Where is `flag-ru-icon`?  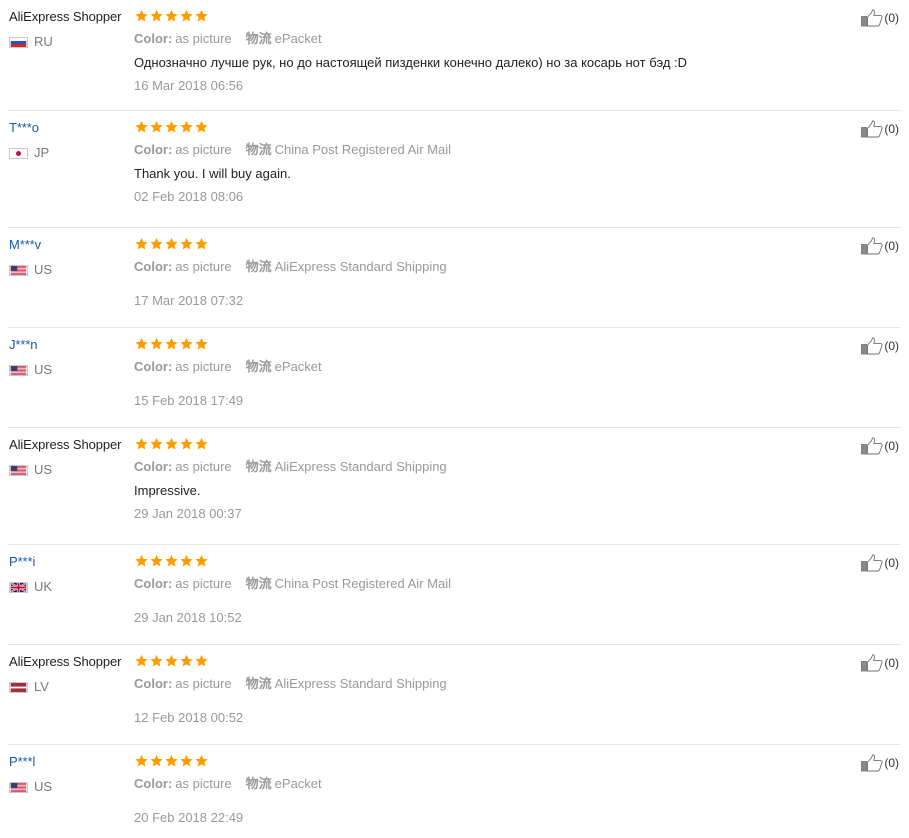 flag-ru-icon is located at coordinates (18, 42).